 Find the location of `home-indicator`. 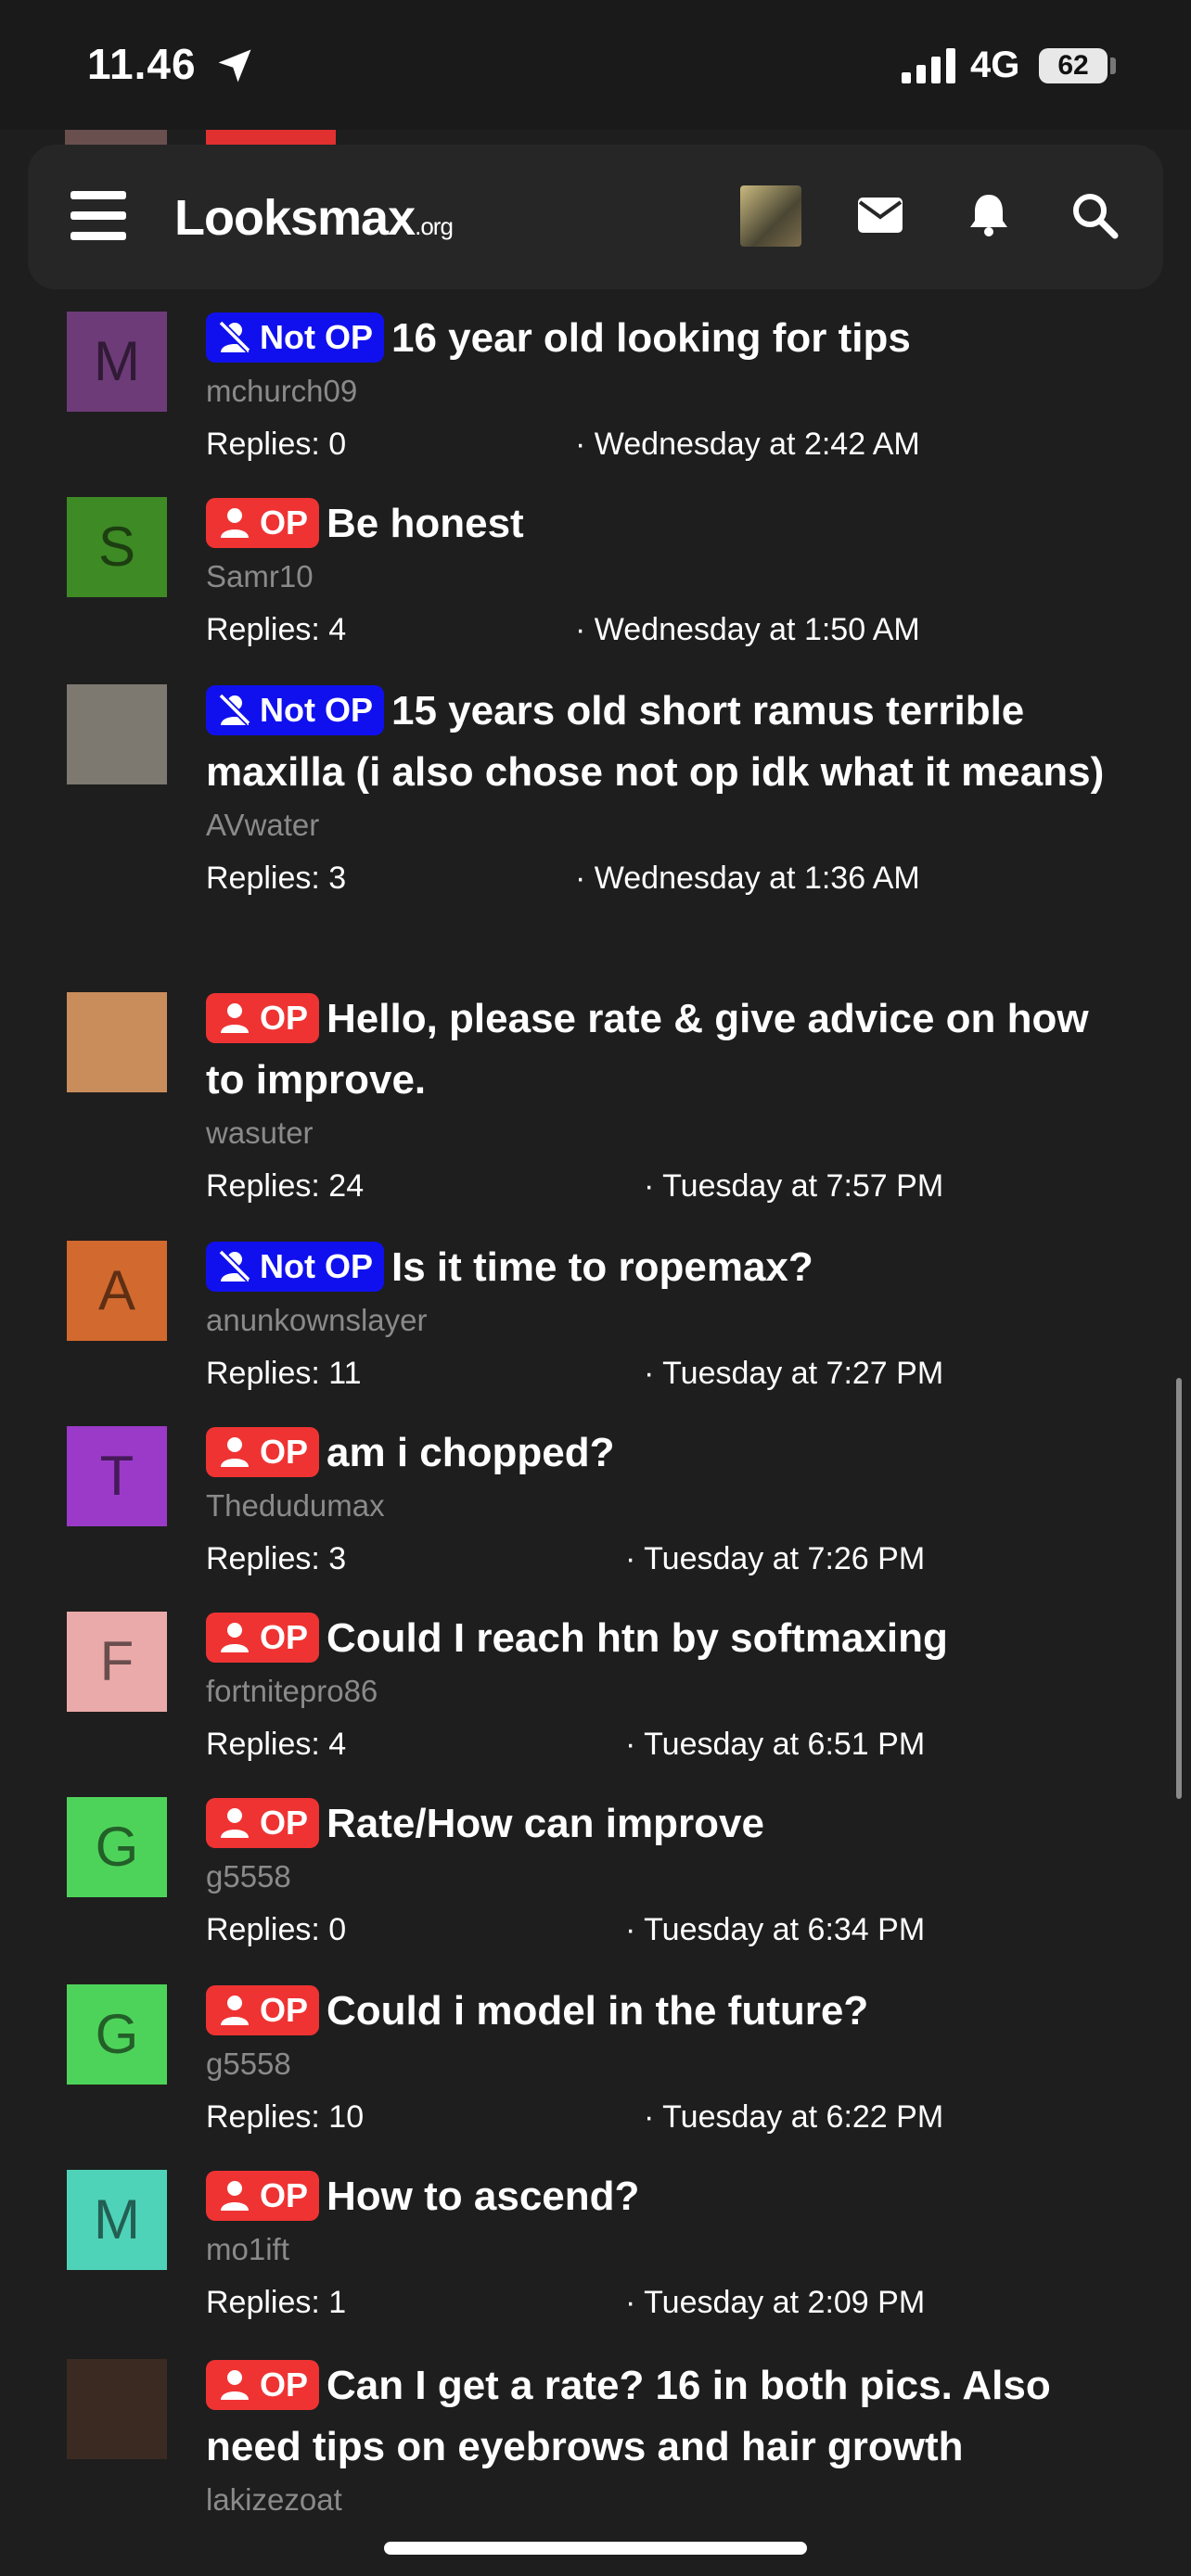

home-indicator is located at coordinates (595, 2548).